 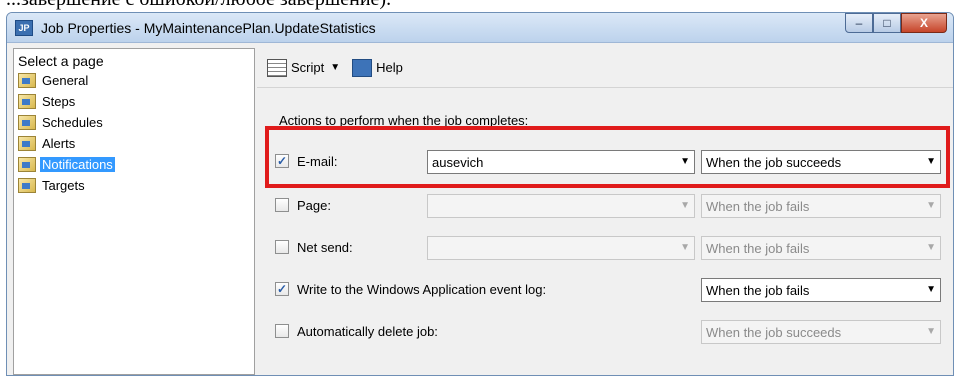 I want to click on select-page-header: Select a page, so click(x=61, y=61).